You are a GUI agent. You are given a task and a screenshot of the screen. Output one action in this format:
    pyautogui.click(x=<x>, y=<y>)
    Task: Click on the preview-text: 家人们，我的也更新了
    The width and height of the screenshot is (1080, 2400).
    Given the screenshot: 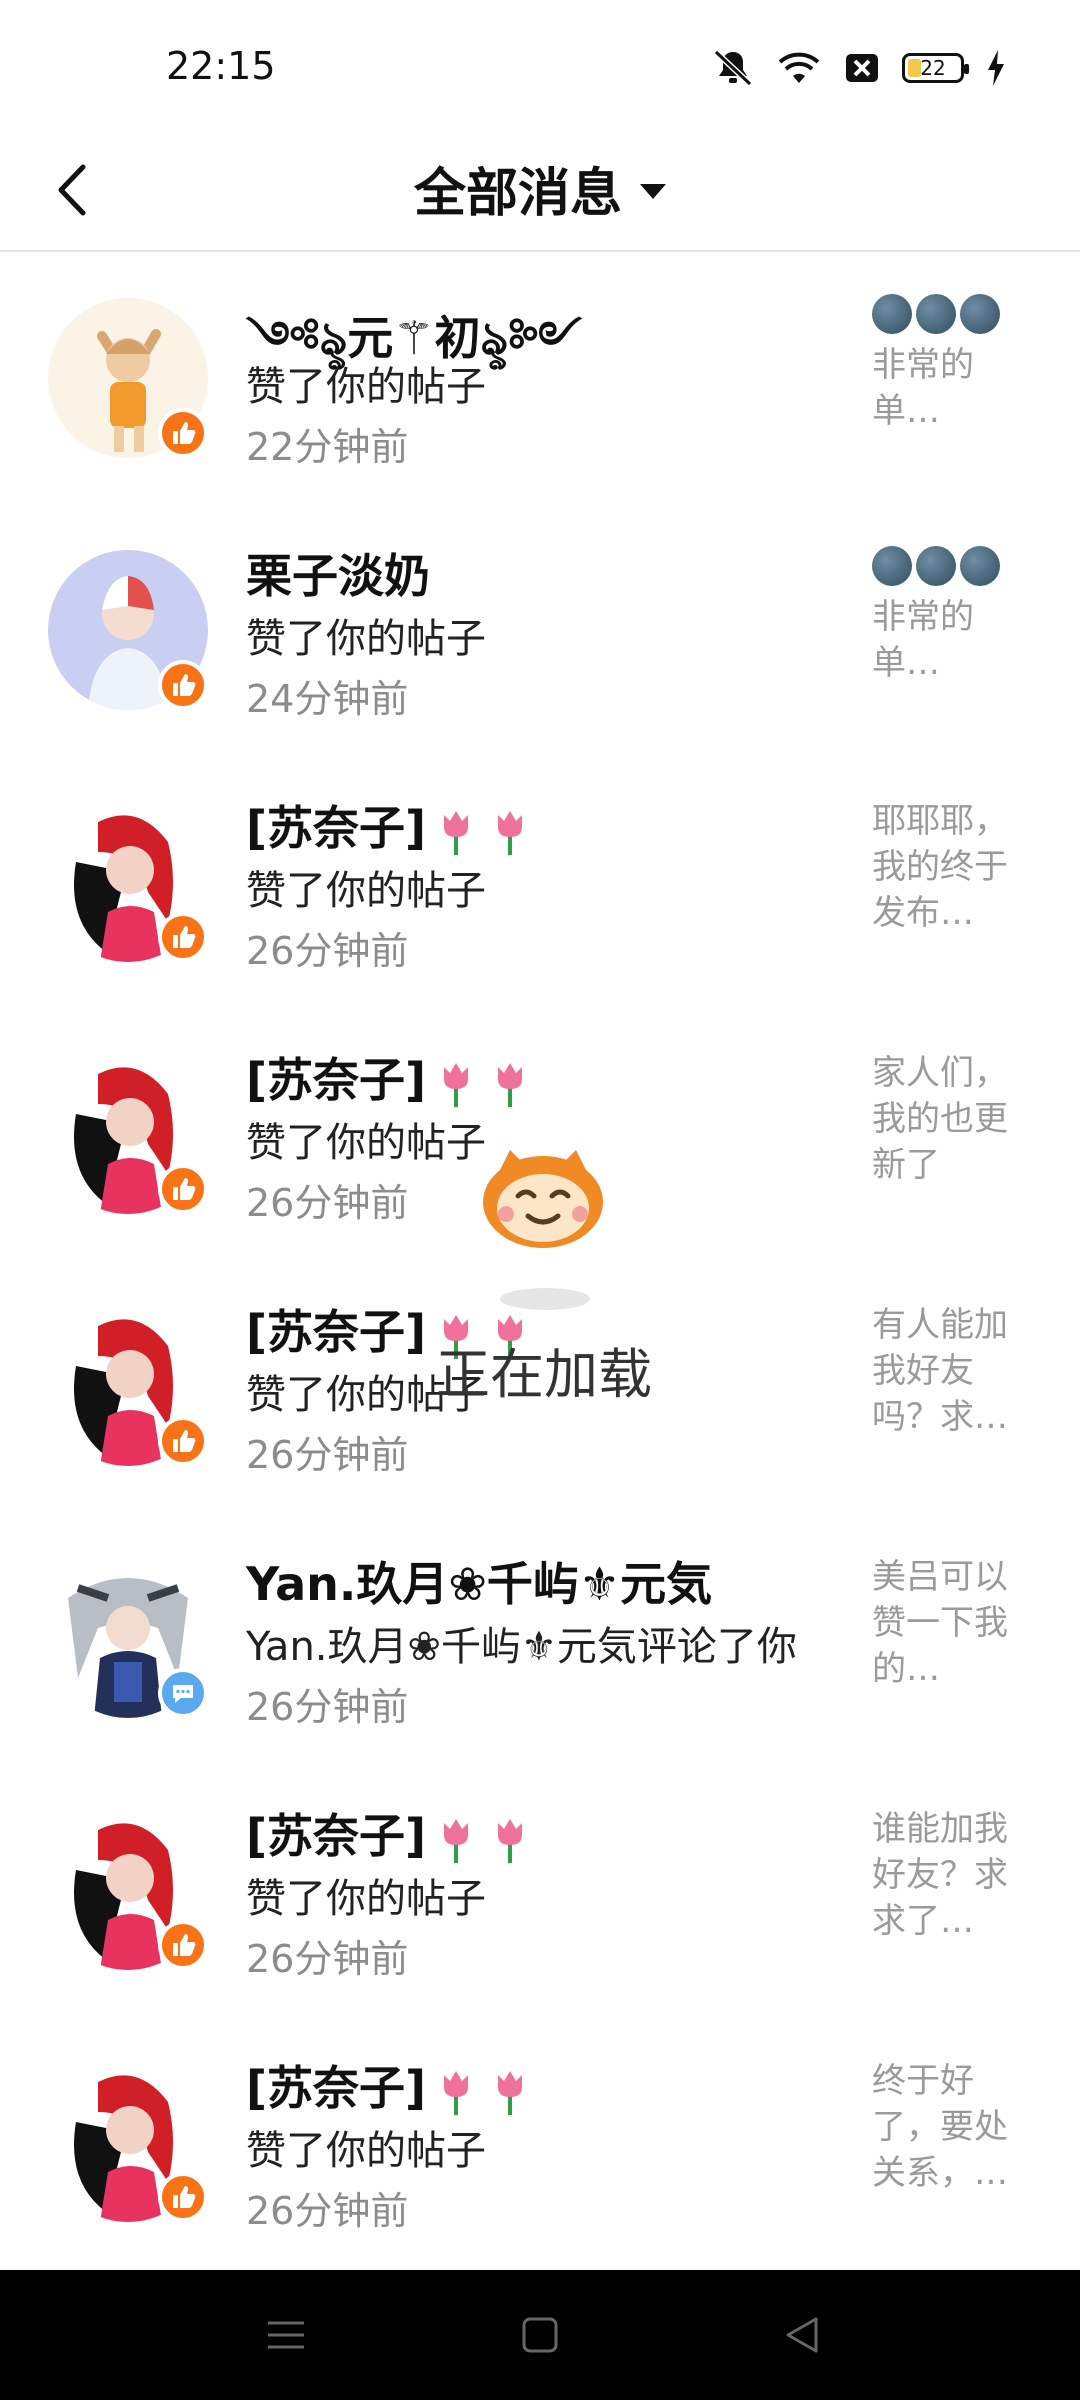 What is the action you would take?
    pyautogui.click(x=940, y=1119)
    